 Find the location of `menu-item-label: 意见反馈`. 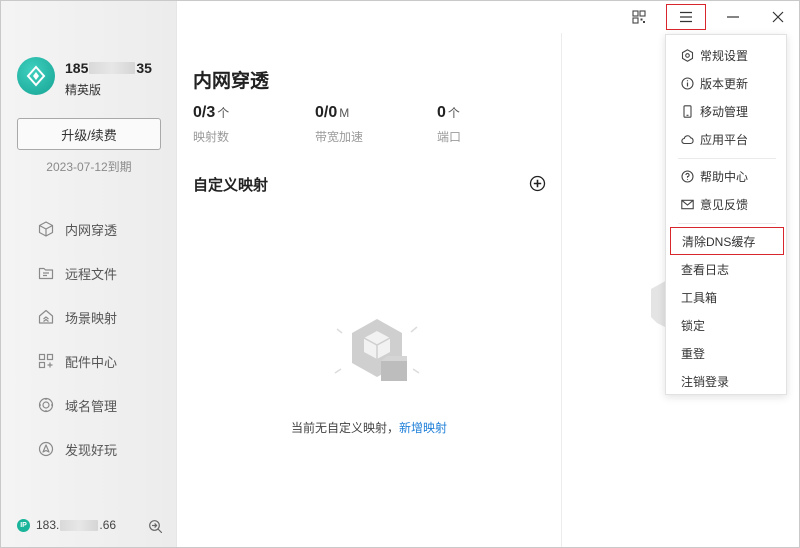

menu-item-label: 意见反馈 is located at coordinates (724, 204).